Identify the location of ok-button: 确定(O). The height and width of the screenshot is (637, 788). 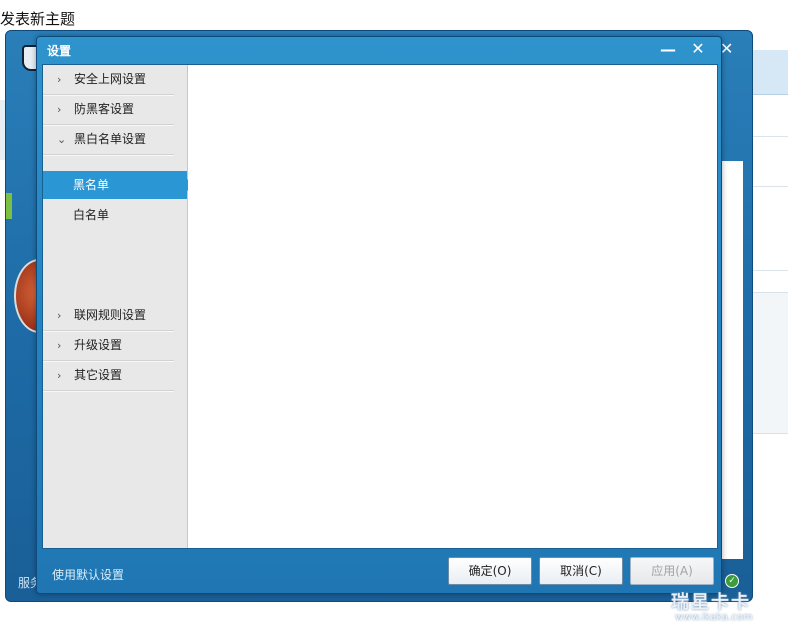
(490, 571).